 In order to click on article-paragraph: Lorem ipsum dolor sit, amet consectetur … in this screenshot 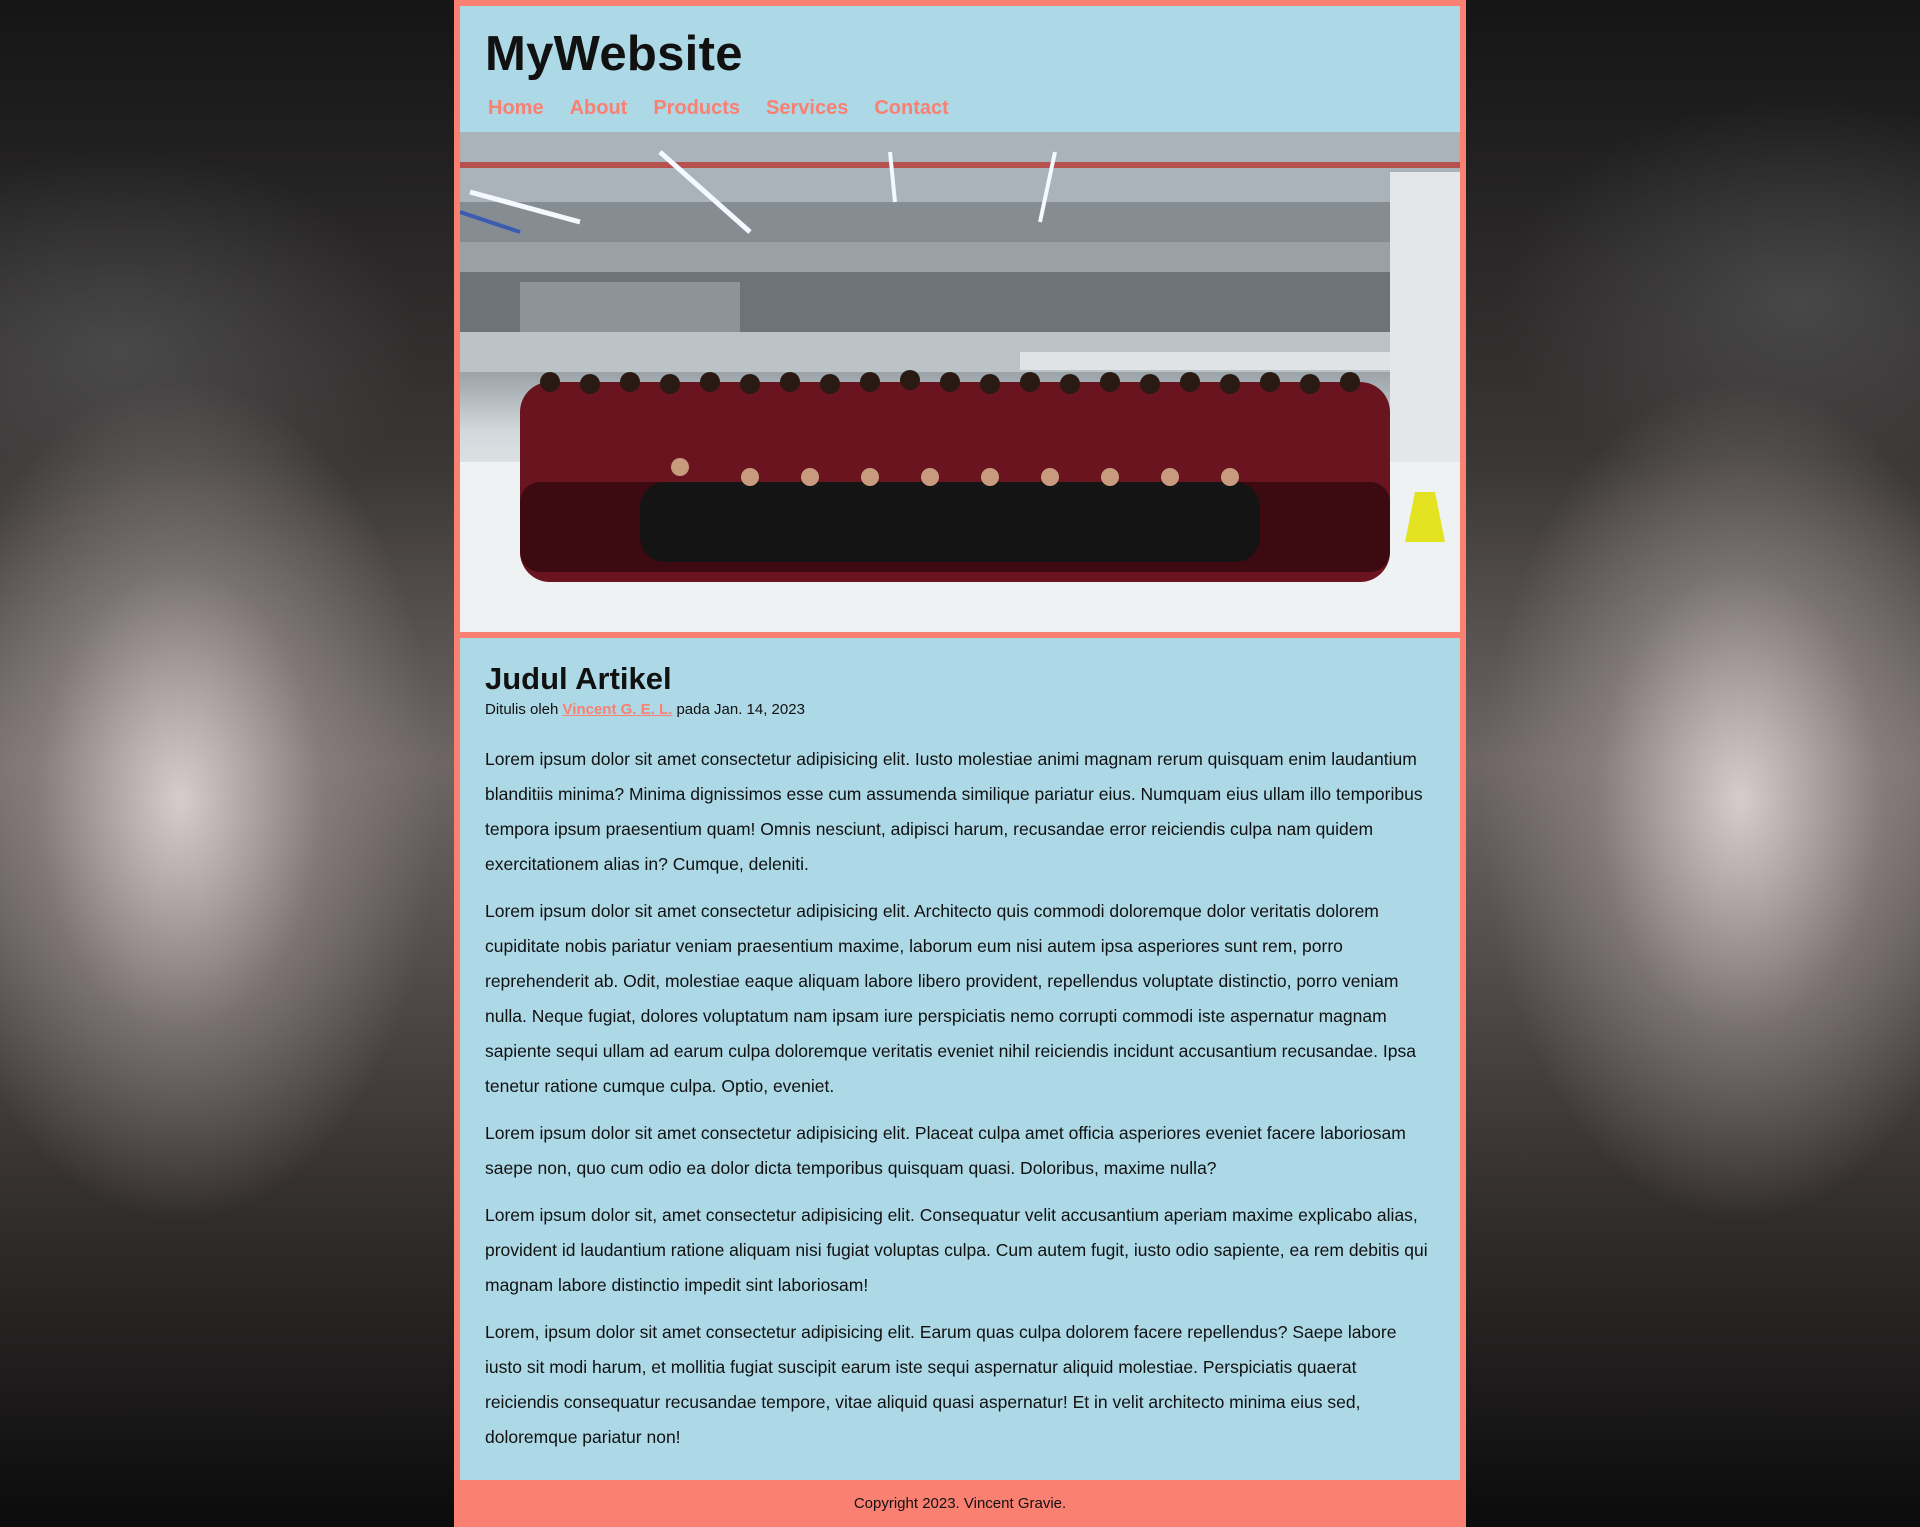, I will do `click(956, 1250)`.